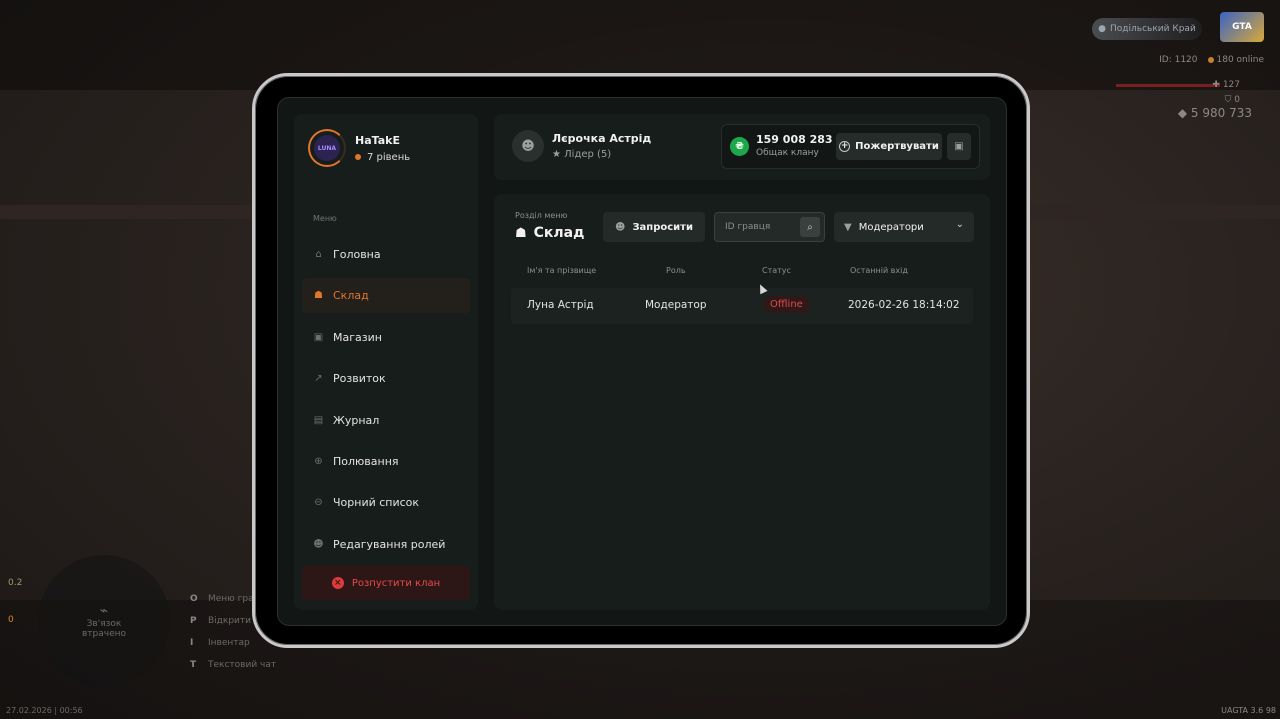  I want to click on sidebar-item-warehouse: ☗ Склад, so click(386, 296).